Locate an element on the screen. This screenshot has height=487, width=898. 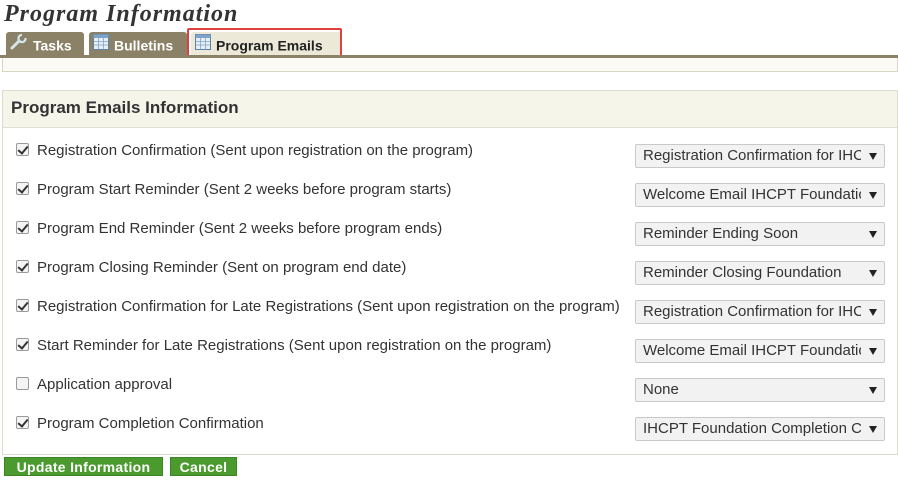
wrench-icon is located at coordinates (19, 45).